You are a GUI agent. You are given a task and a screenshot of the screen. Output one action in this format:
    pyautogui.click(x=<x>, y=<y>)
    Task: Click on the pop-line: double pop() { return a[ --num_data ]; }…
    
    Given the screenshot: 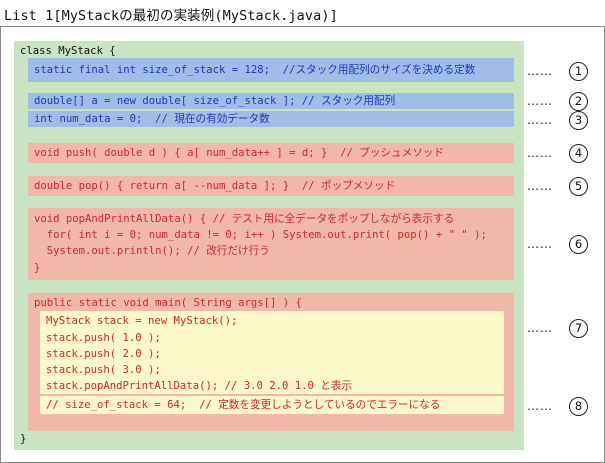 What is the action you would take?
    pyautogui.click(x=215, y=186)
    